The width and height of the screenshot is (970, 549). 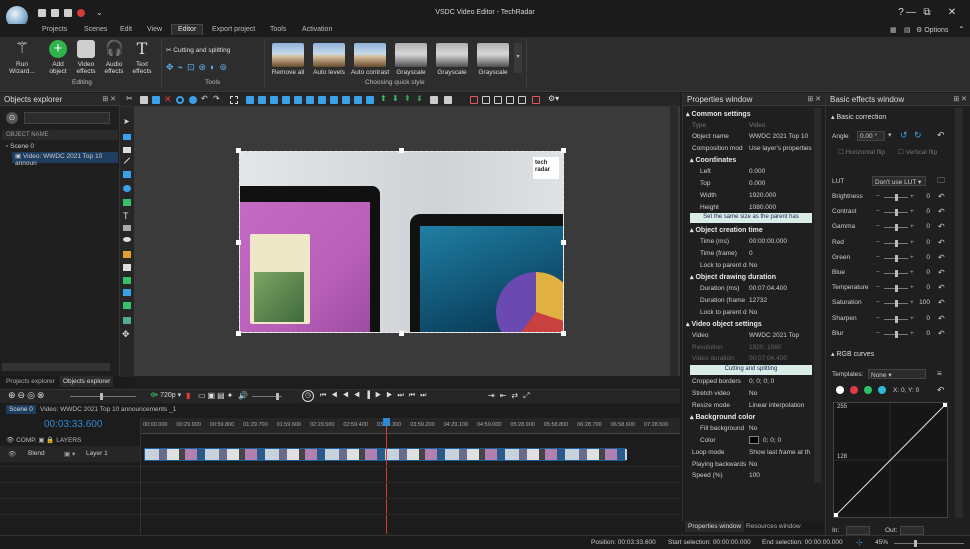 I want to click on media-icon, so click(x=127, y=305).